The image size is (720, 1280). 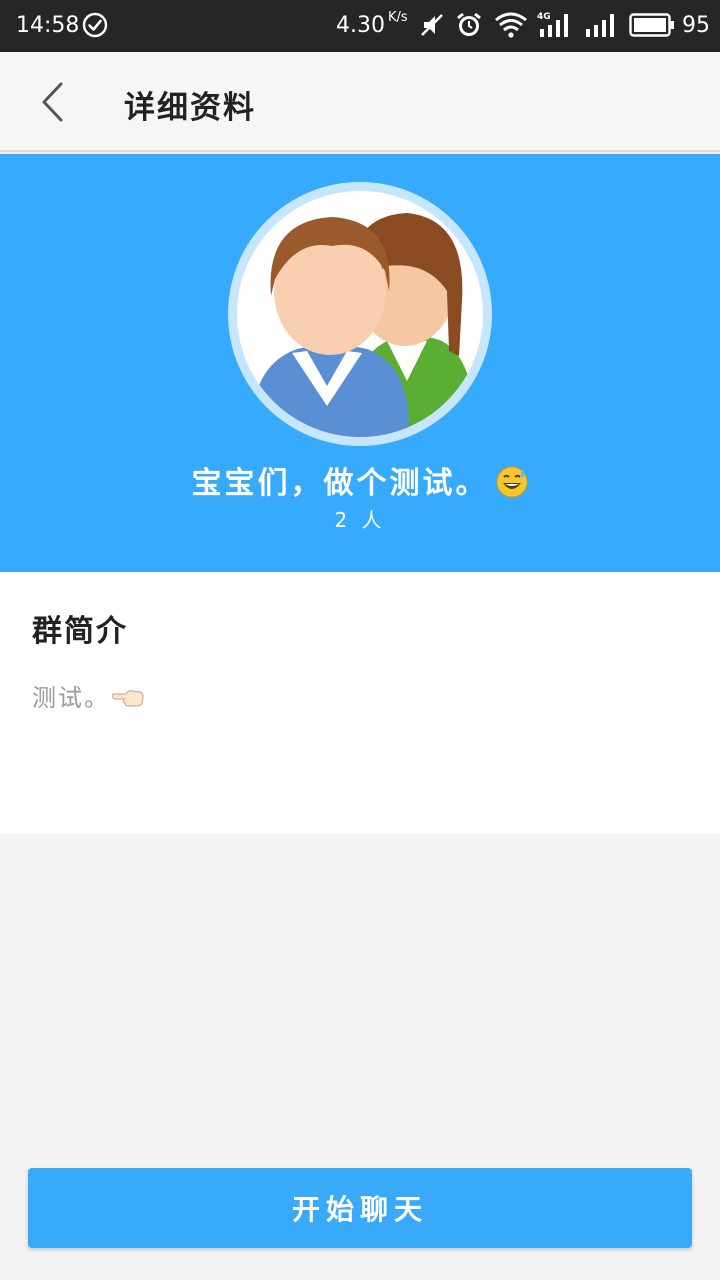 What do you see at coordinates (360, 520) in the screenshot?
I see `member-count: 2 人` at bounding box center [360, 520].